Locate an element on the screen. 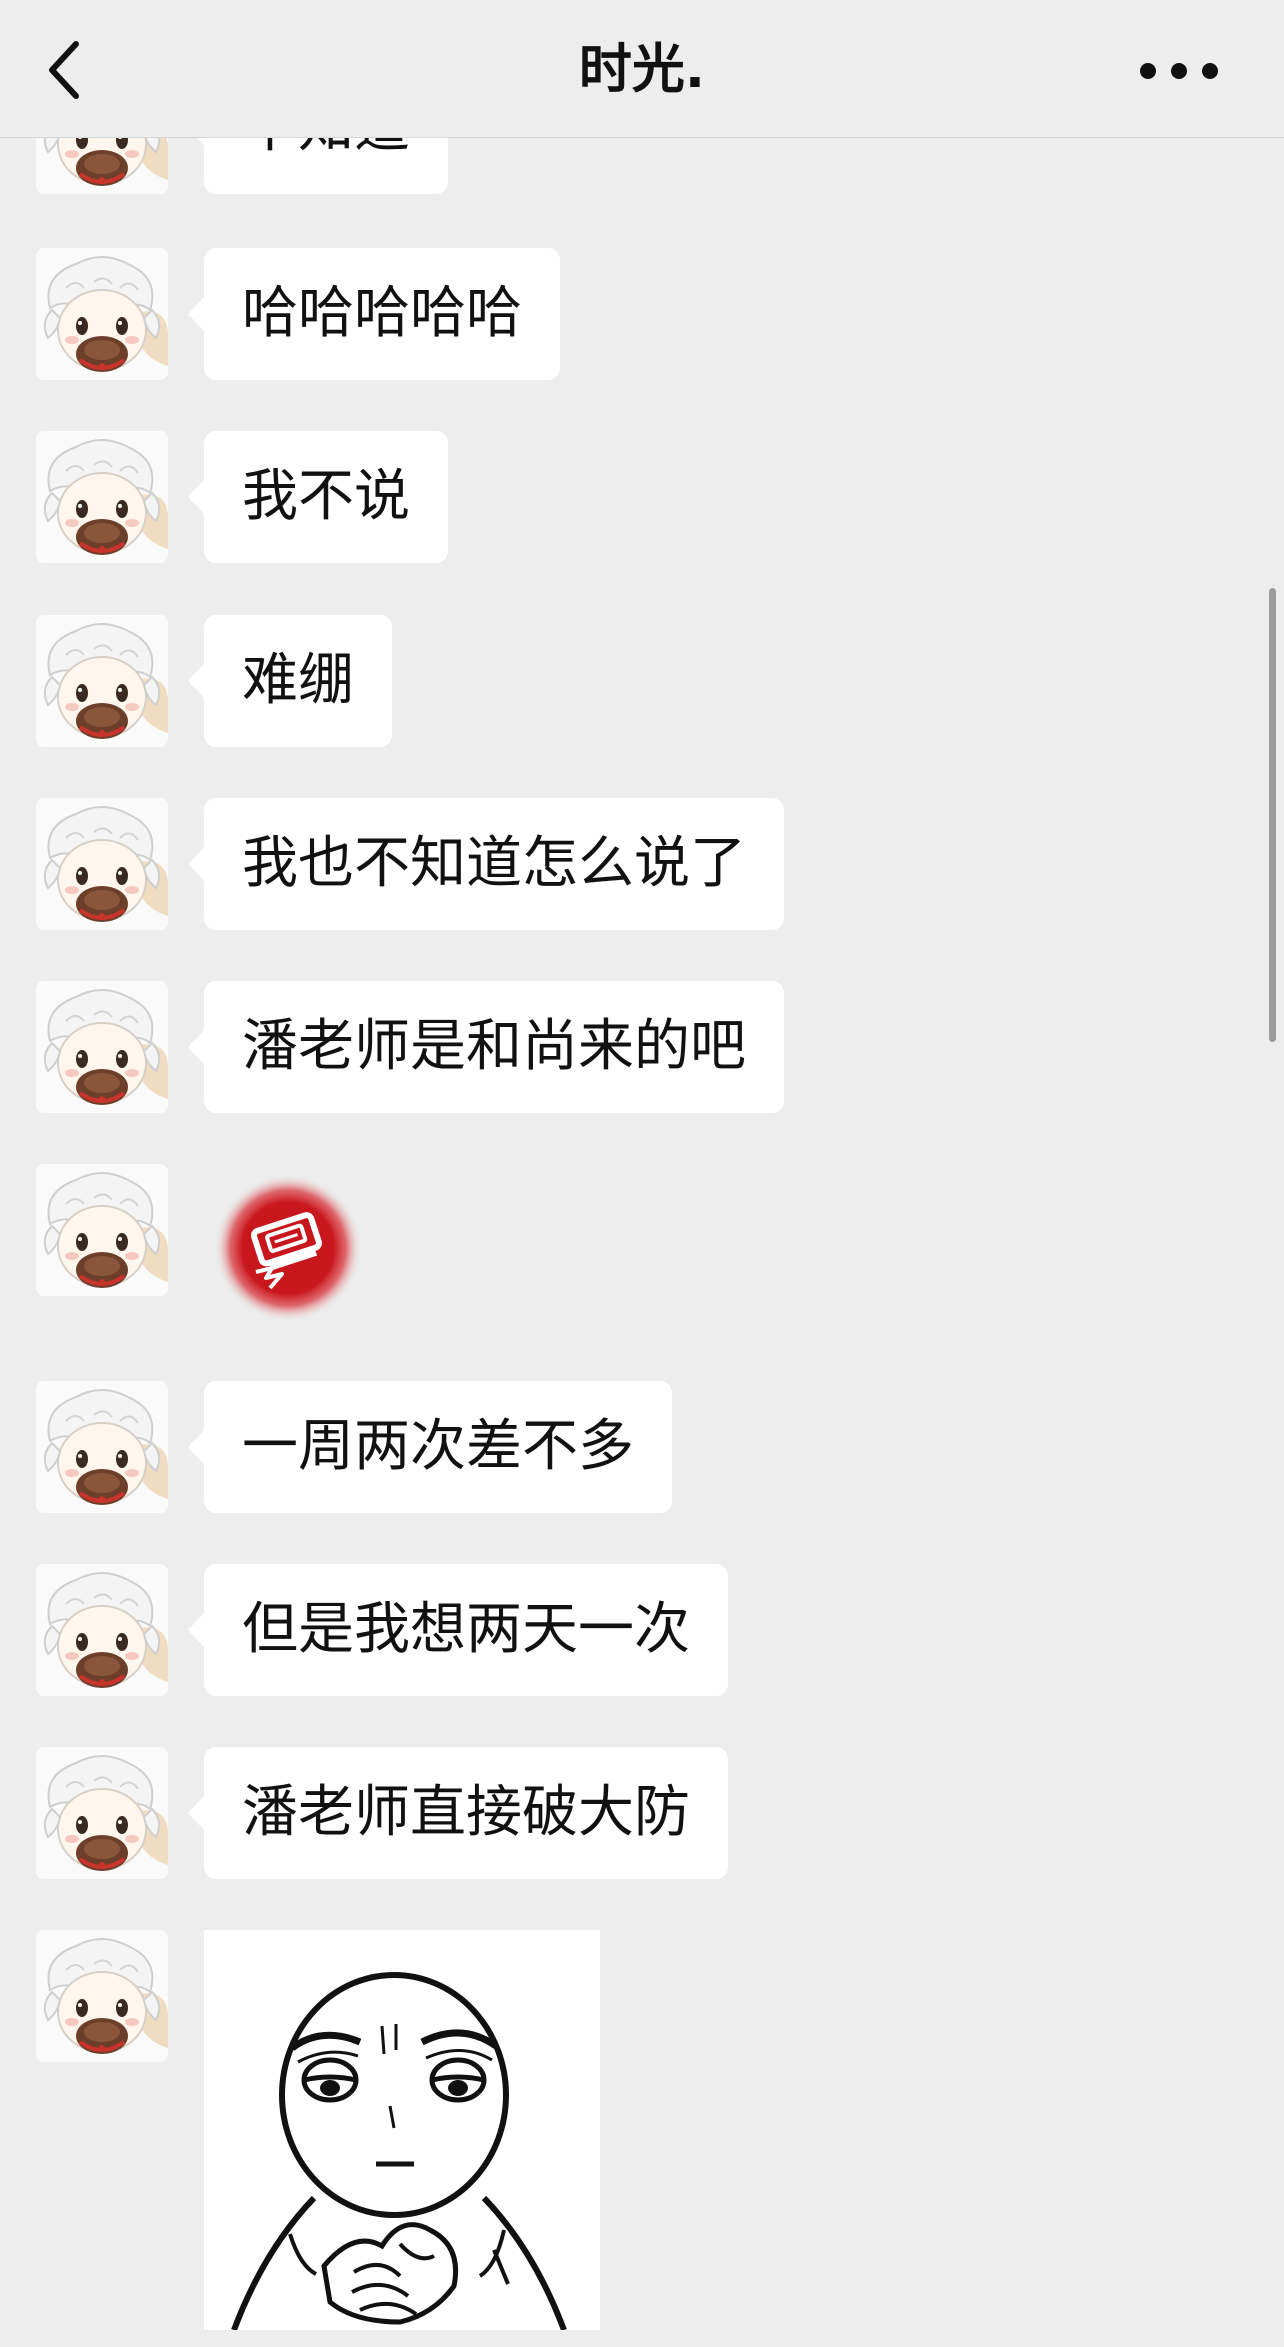 Image resolution: width=1284 pixels, height=2347 pixels. message-bubble: 但是我想两天一次 is located at coordinates (458, 1630).